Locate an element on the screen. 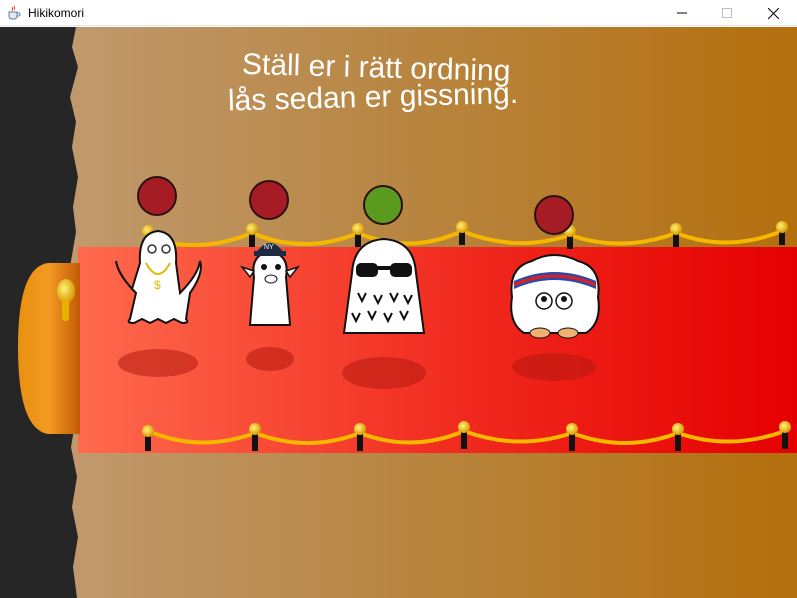 This screenshot has height=598, width=797. maximize-button is located at coordinates (727, 13).